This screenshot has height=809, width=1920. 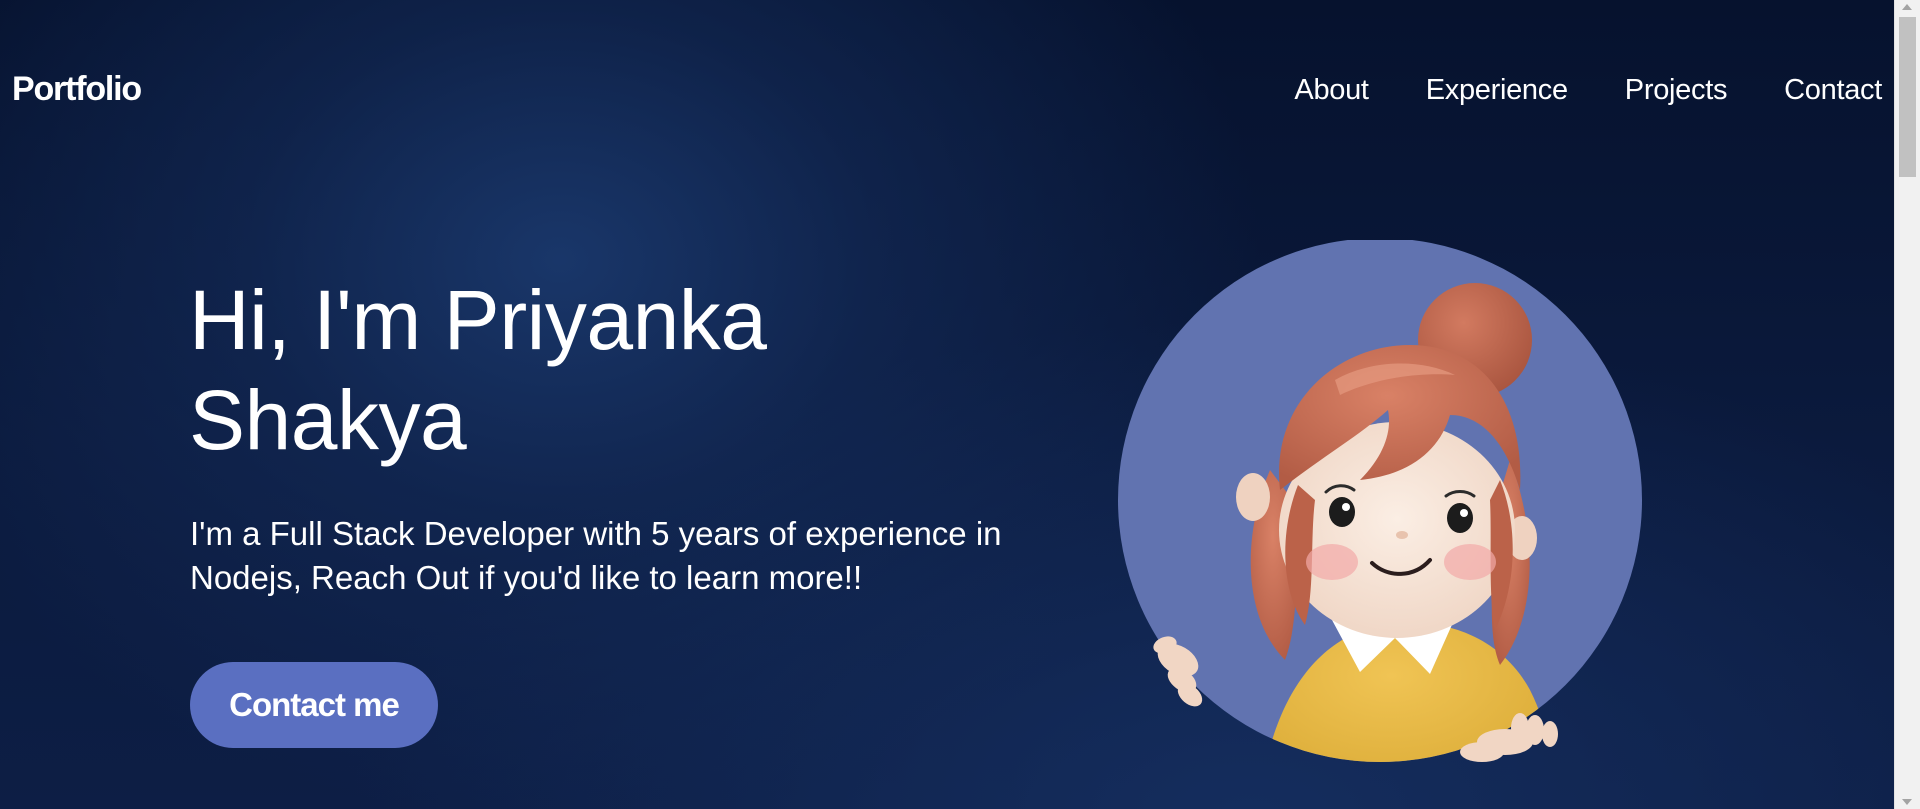 What do you see at coordinates (77, 89) in the screenshot?
I see `logo: Portfolio` at bounding box center [77, 89].